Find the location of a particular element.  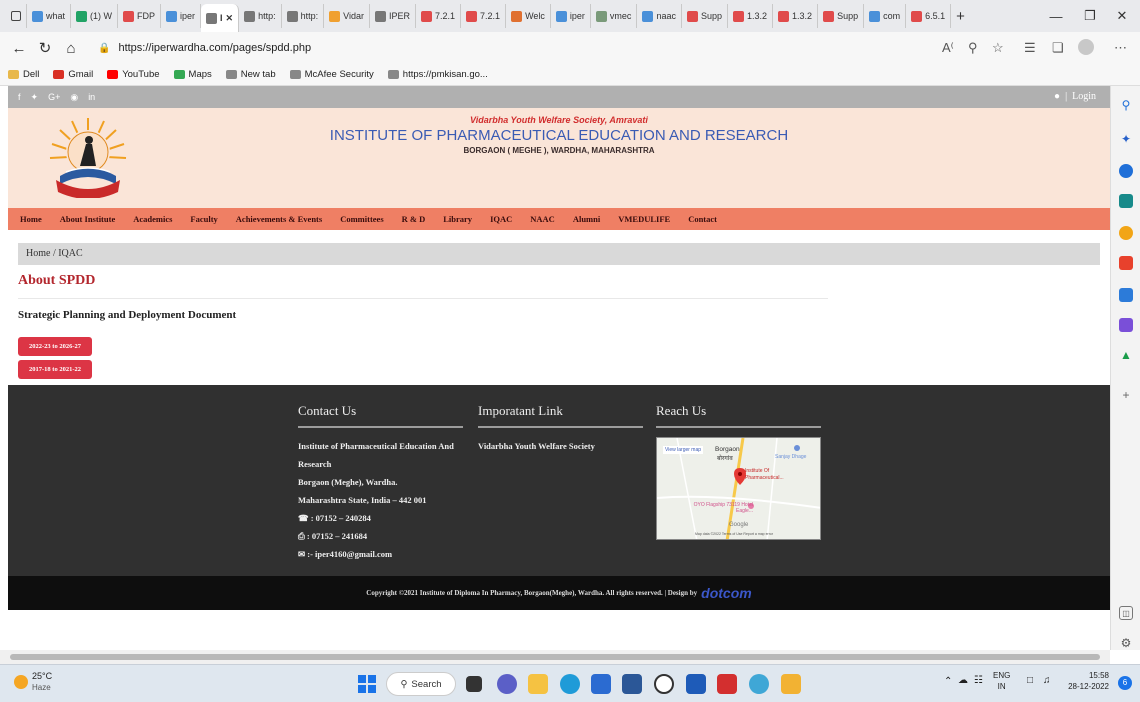

add-icon: + is located at coordinates (1126, 395).